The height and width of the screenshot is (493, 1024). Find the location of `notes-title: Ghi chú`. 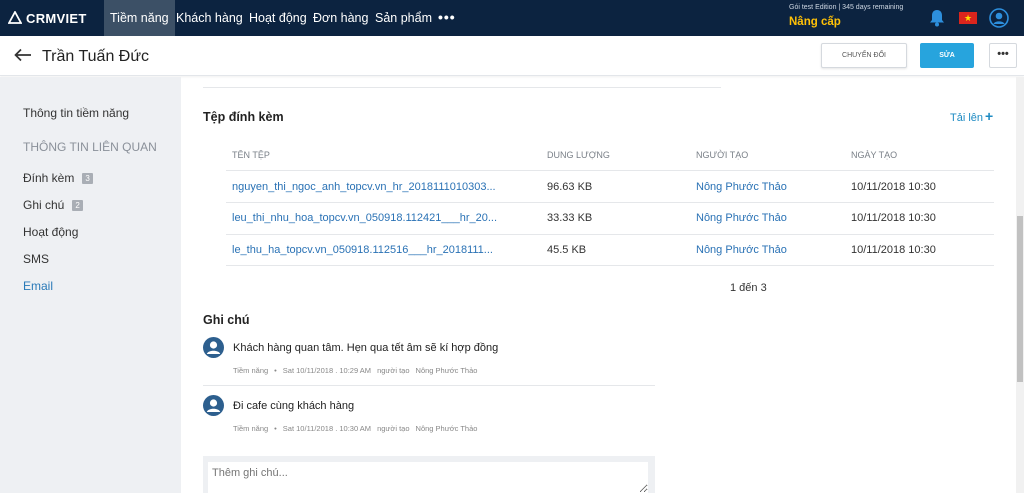

notes-title: Ghi chú is located at coordinates (226, 320).